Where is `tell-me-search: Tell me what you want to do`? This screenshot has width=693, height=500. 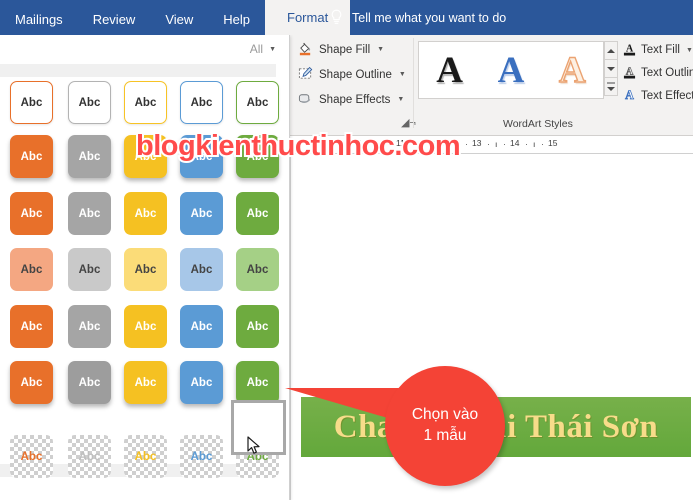
tell-me-search: Tell me what you want to do is located at coordinates (418, 17).